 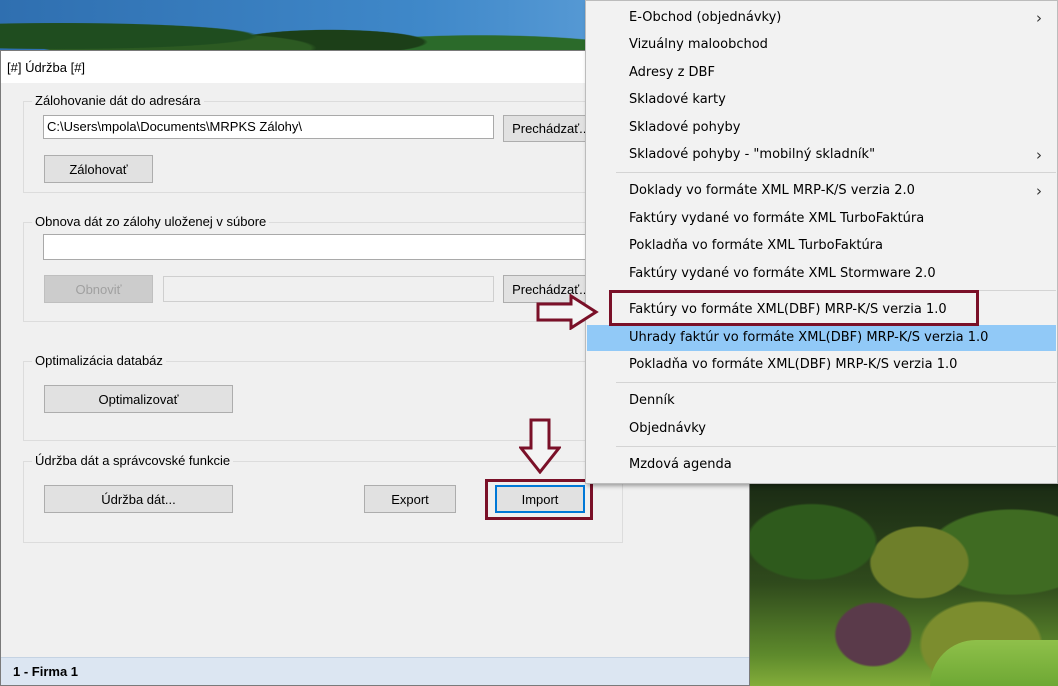 I want to click on restore-file-field, so click(x=328, y=289).